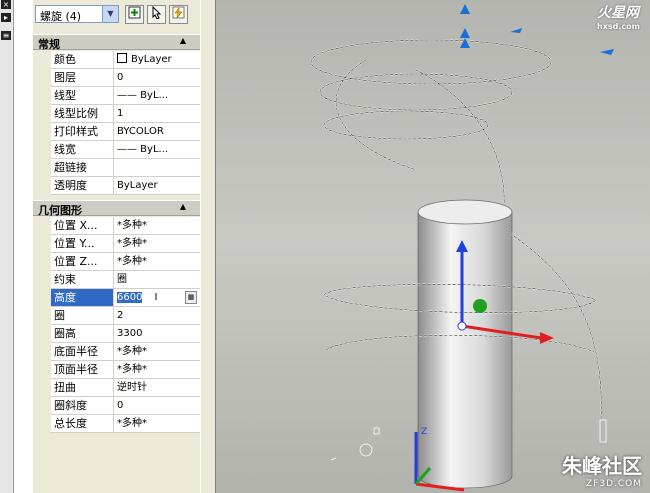 The image size is (650, 493). I want to click on property-value: 1, so click(157, 114).